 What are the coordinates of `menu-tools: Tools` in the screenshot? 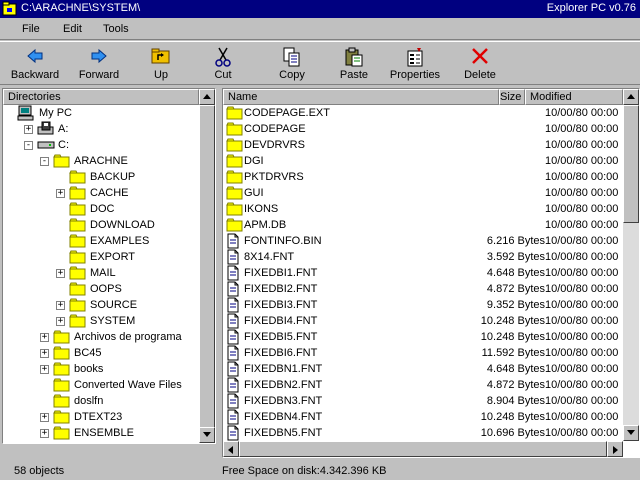 It's located at (116, 29).